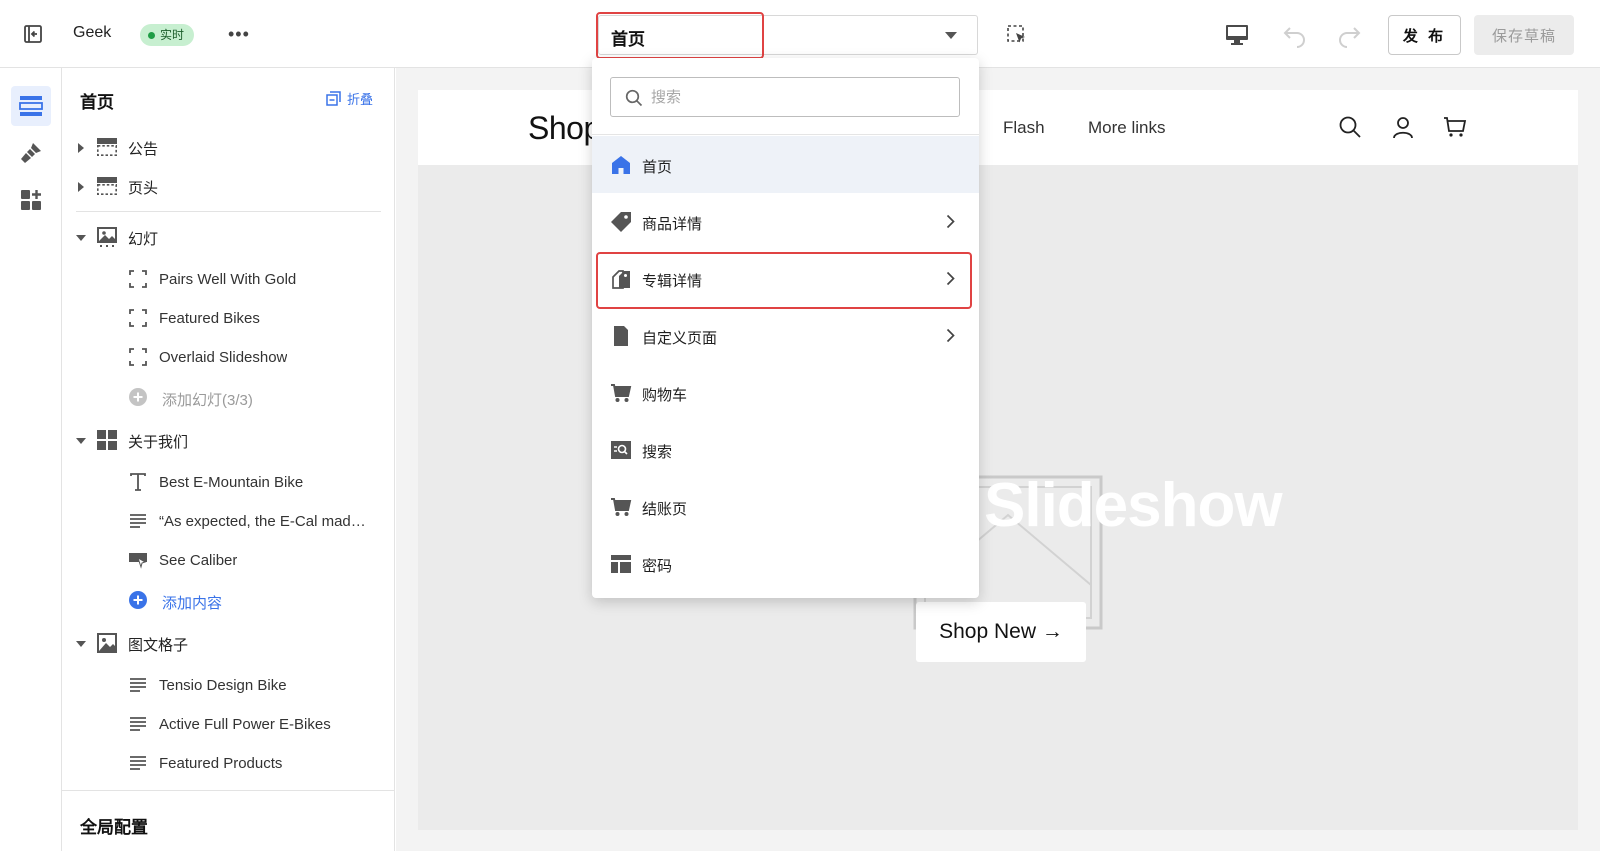 The image size is (1600, 851). Describe the element at coordinates (657, 566) in the screenshot. I see `menu-item-label: 密码` at that location.